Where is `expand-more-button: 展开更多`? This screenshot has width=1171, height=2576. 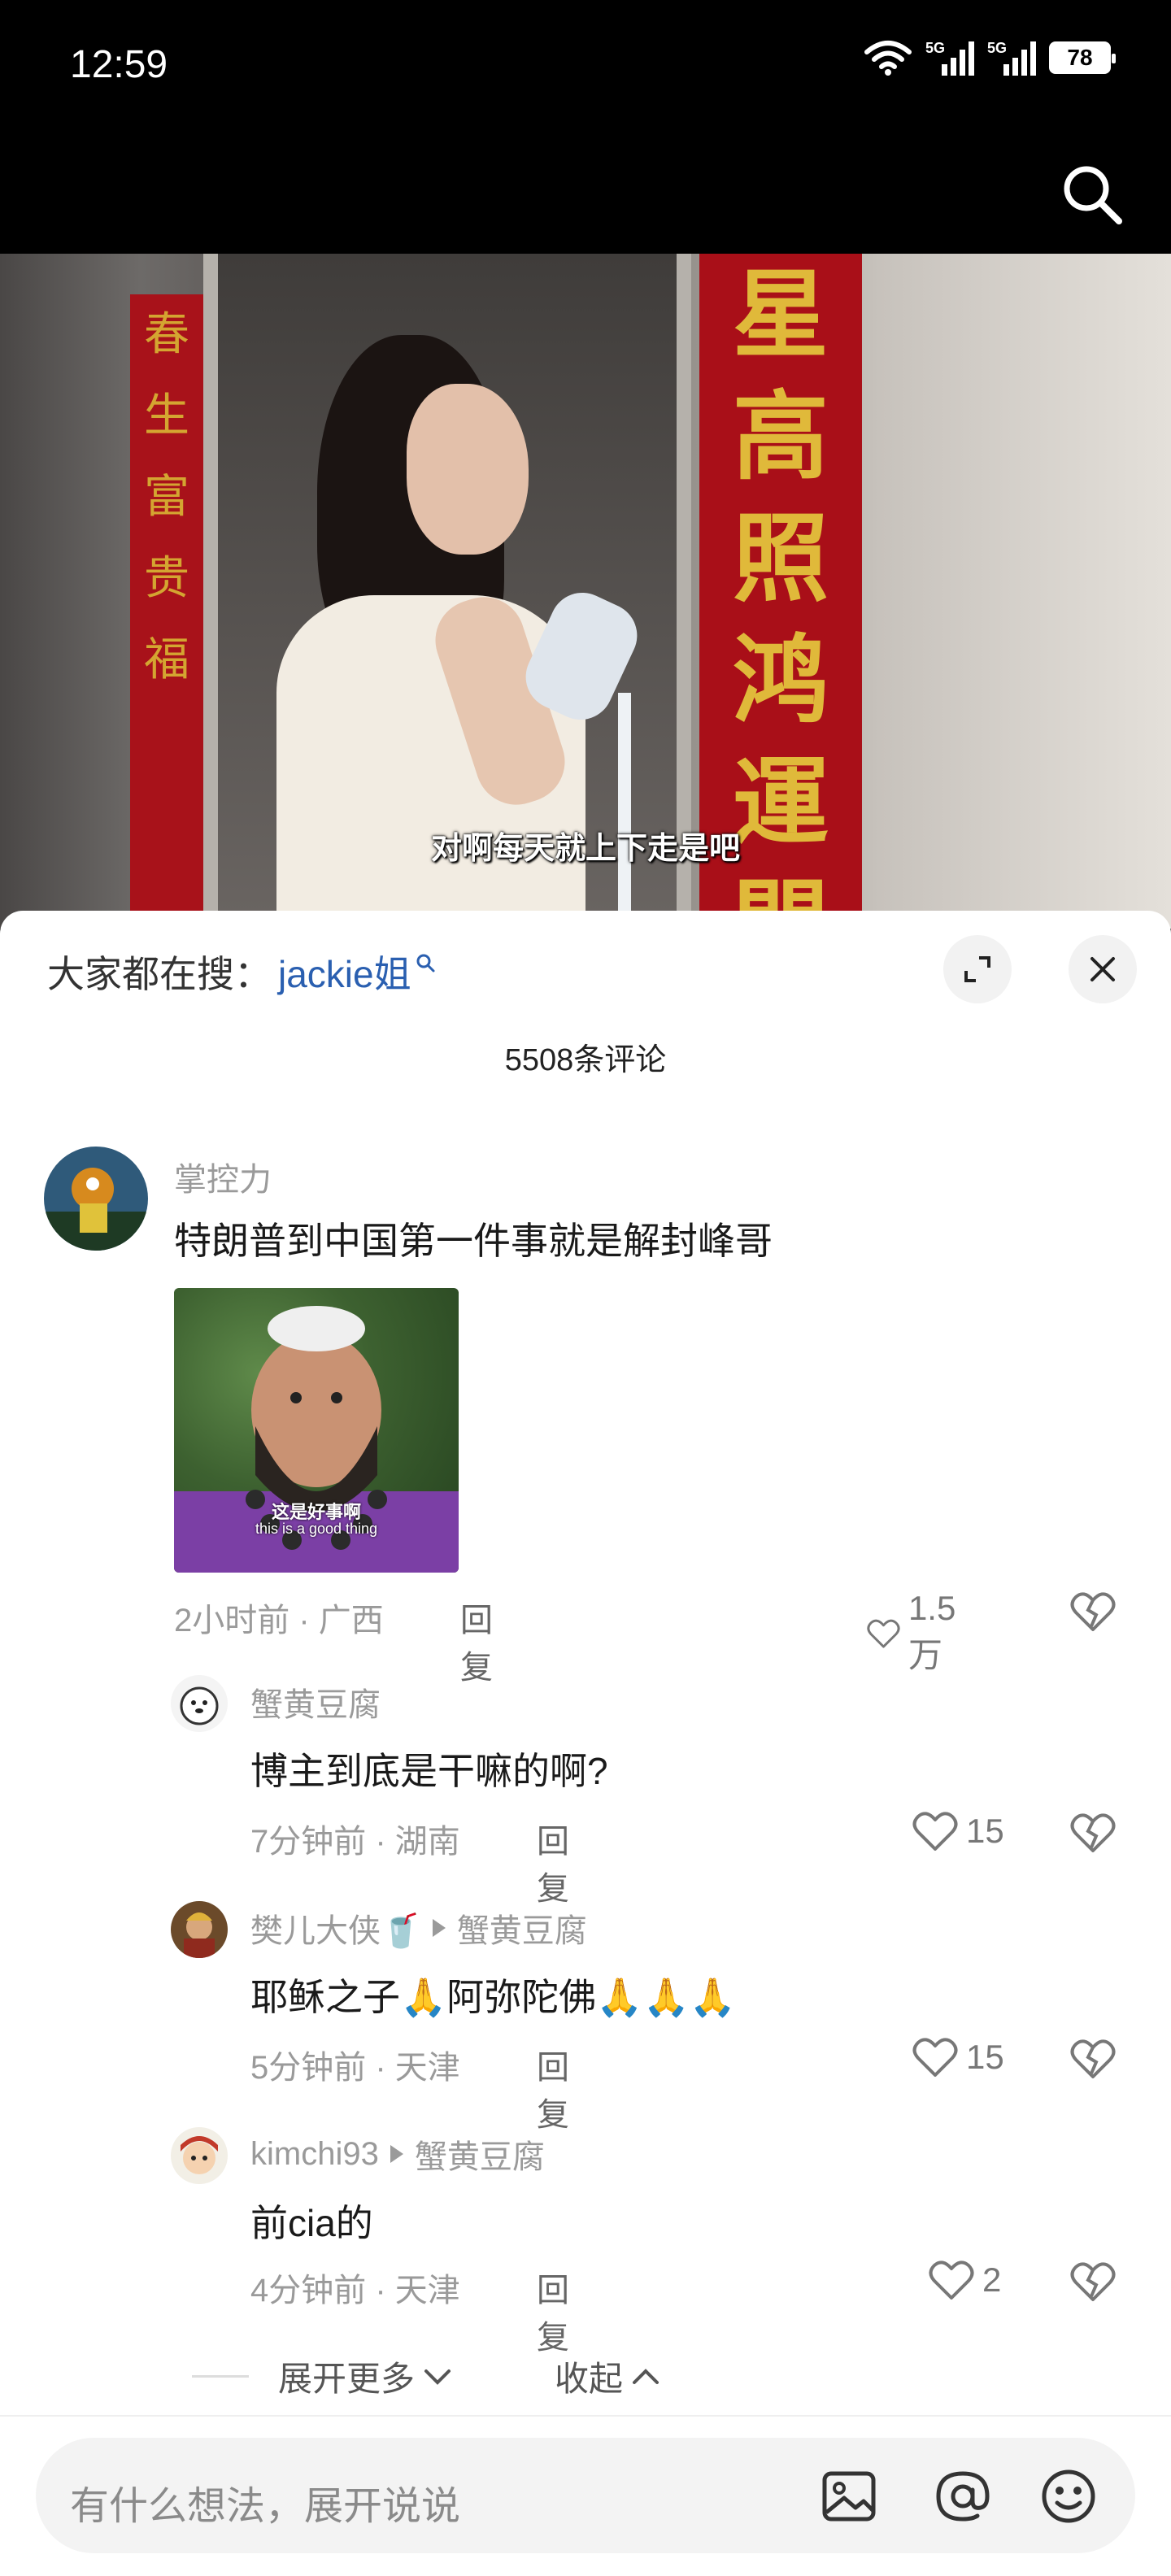 expand-more-button: 展开更多 is located at coordinates (322, 2376).